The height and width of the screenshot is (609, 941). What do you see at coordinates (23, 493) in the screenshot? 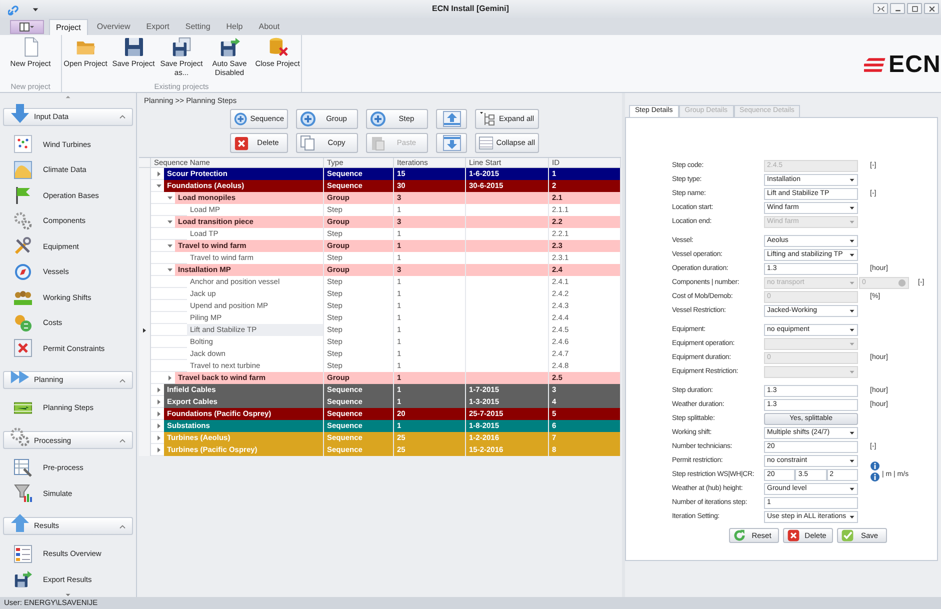
I see `funnel-chart-icon` at bounding box center [23, 493].